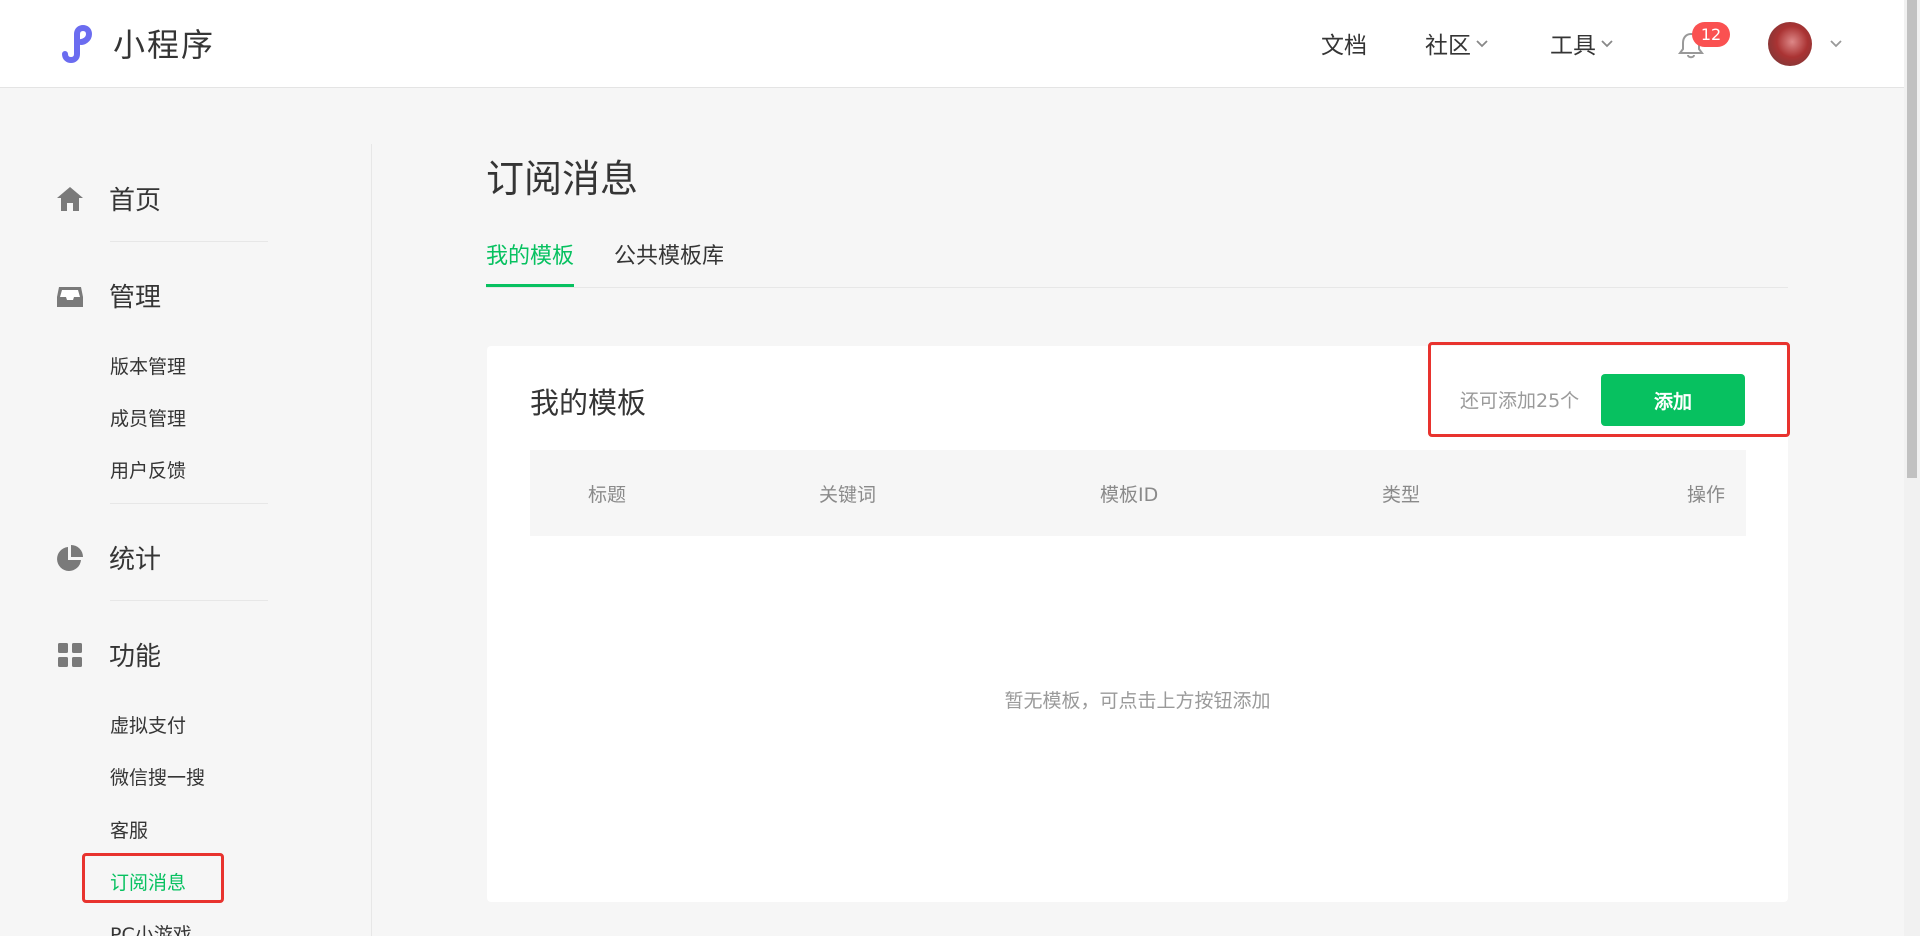 The image size is (1920, 936). Describe the element at coordinates (135, 657) in the screenshot. I see `sidebar-item-label: 功能` at that location.